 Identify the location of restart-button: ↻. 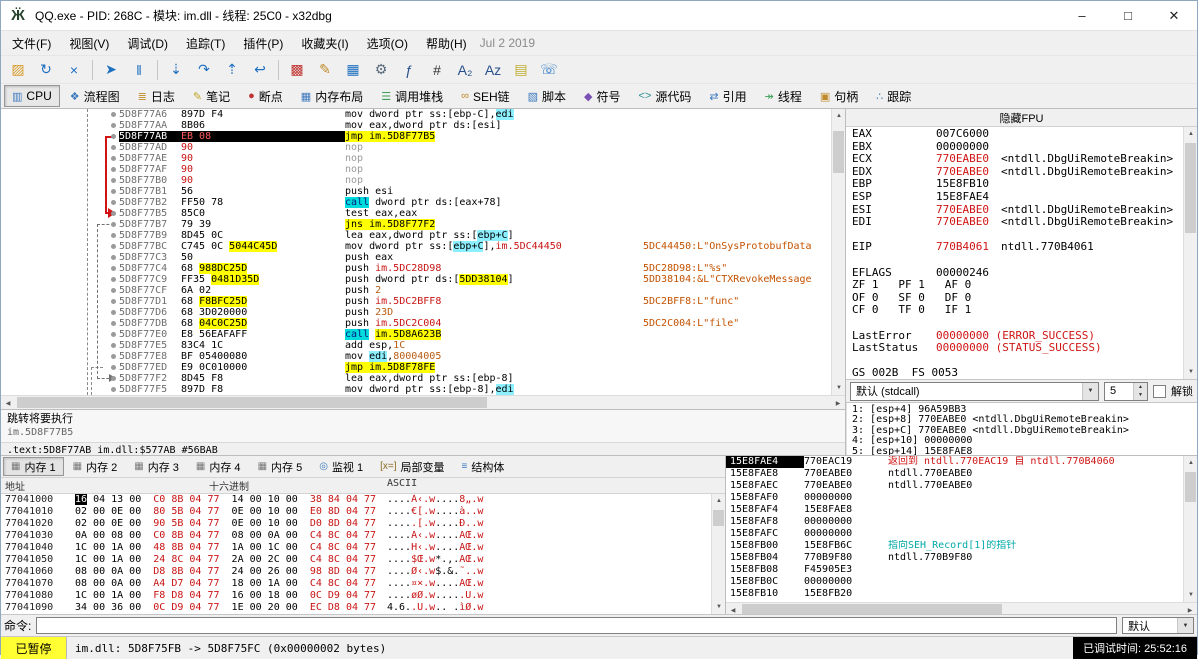
(46, 70).